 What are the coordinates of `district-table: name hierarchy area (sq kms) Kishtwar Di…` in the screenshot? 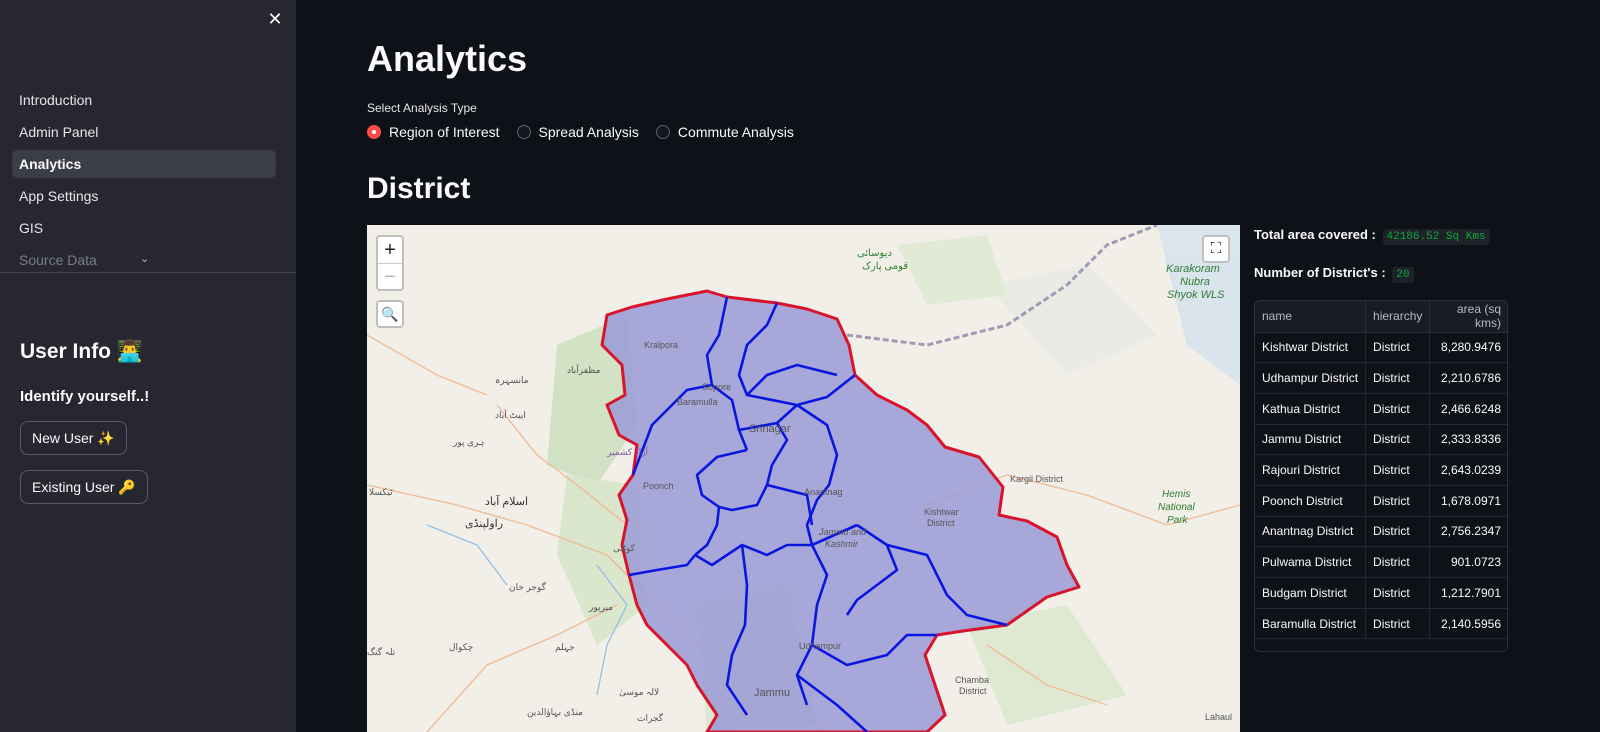 It's located at (1381, 476).